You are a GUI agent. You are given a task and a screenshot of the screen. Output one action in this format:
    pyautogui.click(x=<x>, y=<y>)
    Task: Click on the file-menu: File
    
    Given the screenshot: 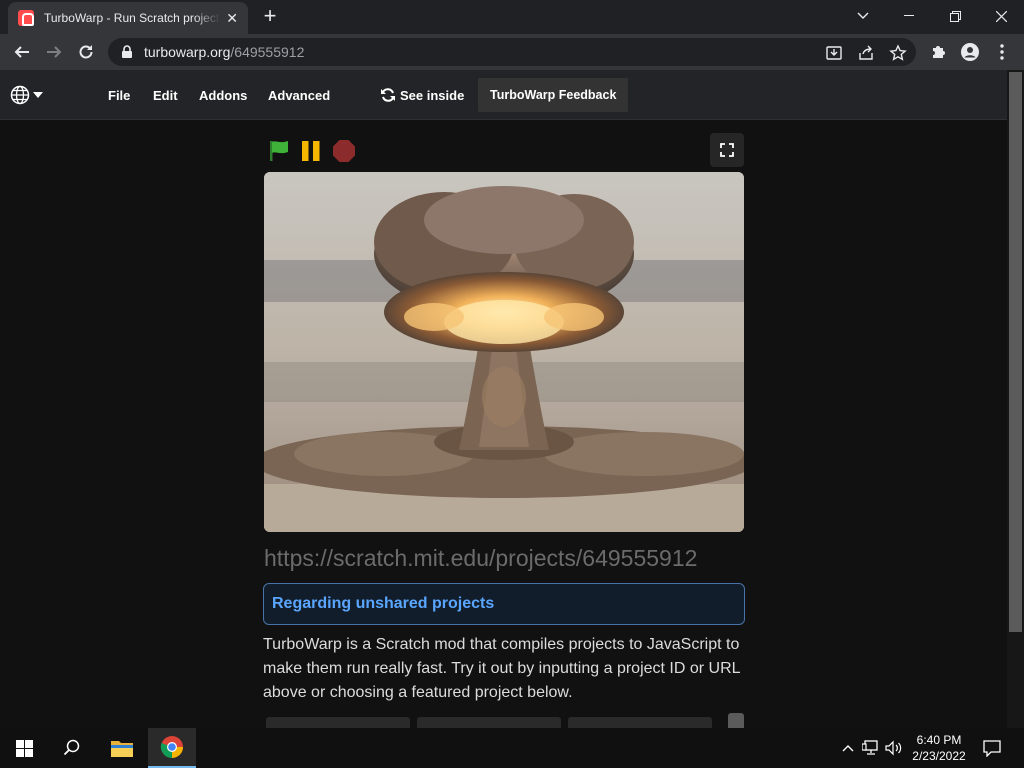 What is the action you would take?
    pyautogui.click(x=119, y=95)
    